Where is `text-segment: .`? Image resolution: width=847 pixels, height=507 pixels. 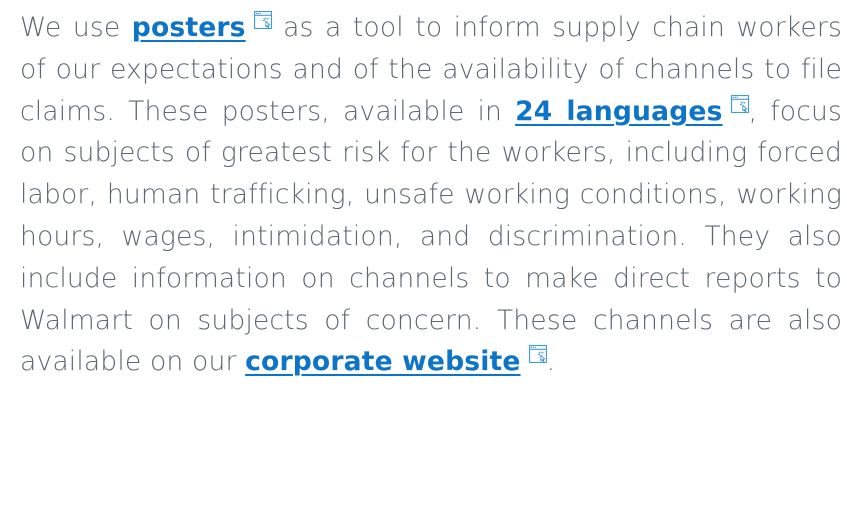 text-segment: . is located at coordinates (551, 362).